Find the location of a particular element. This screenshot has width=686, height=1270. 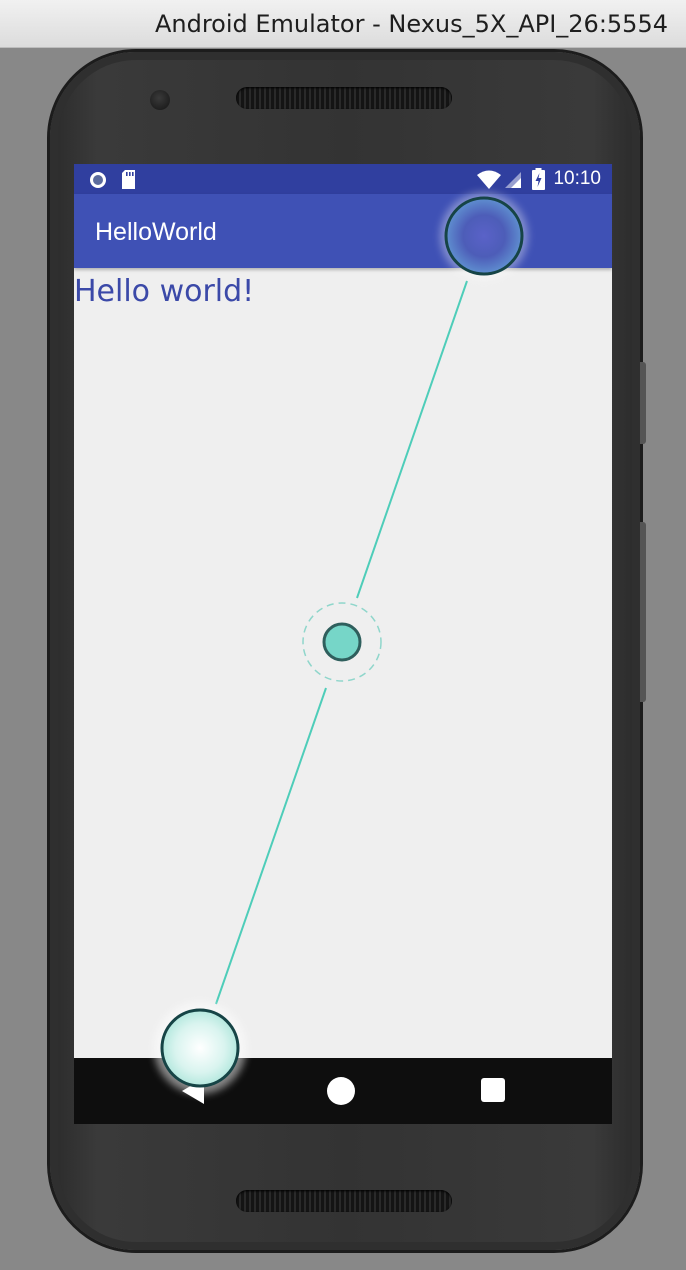

pinch-line-lower is located at coordinates (271, 846).